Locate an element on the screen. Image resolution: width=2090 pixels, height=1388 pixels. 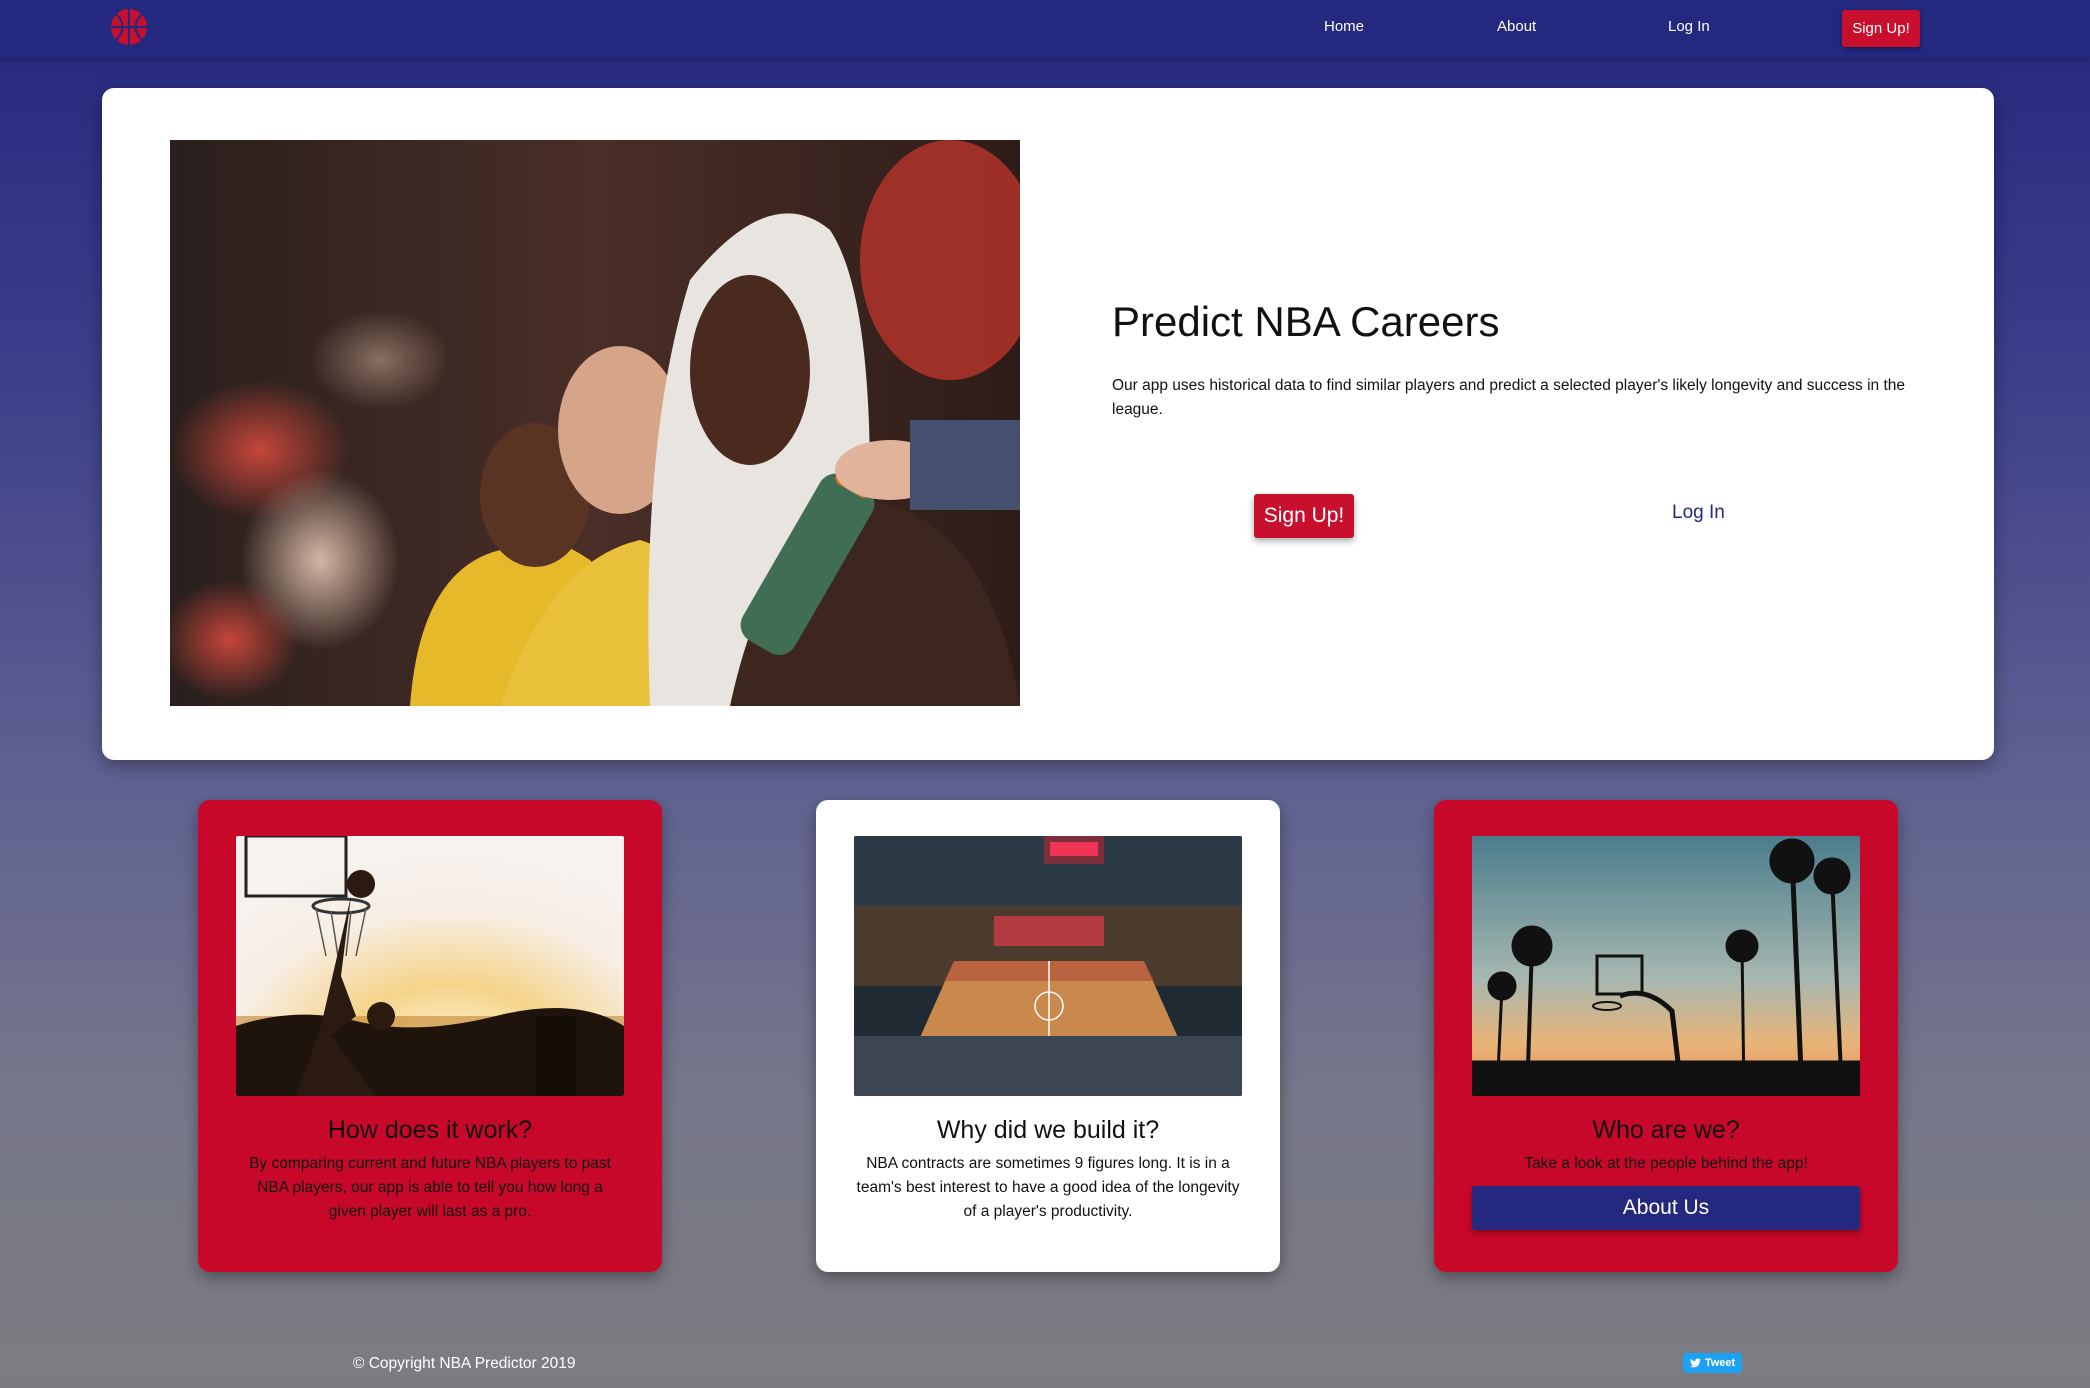
basketball-icon is located at coordinates (129, 27).